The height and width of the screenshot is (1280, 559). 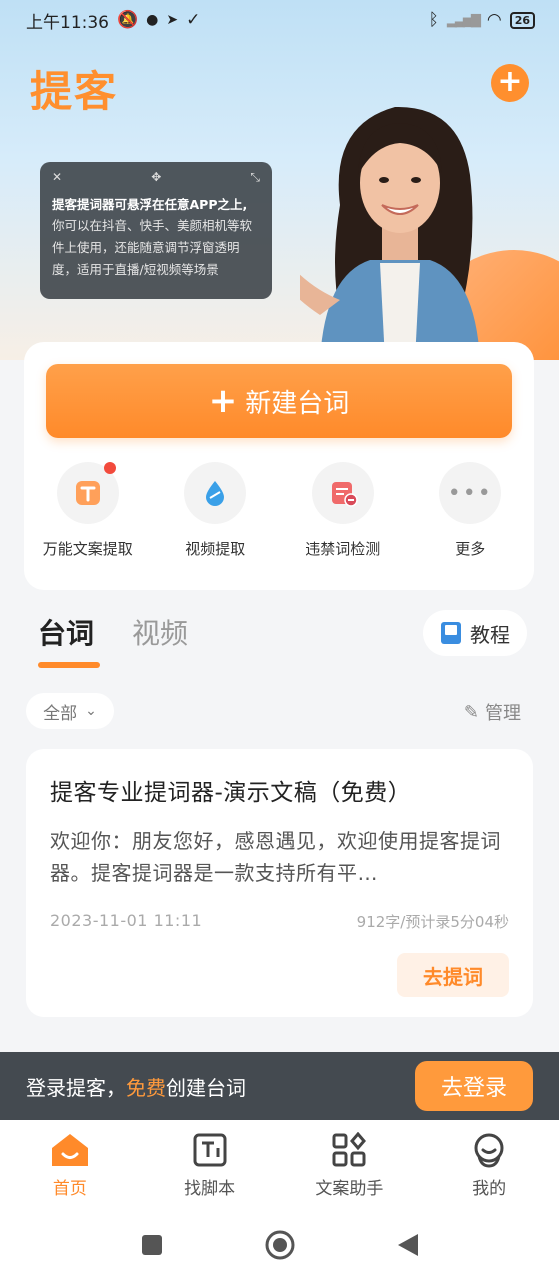 What do you see at coordinates (160, 637) in the screenshot?
I see `tab-videos: 视频` at bounding box center [160, 637].